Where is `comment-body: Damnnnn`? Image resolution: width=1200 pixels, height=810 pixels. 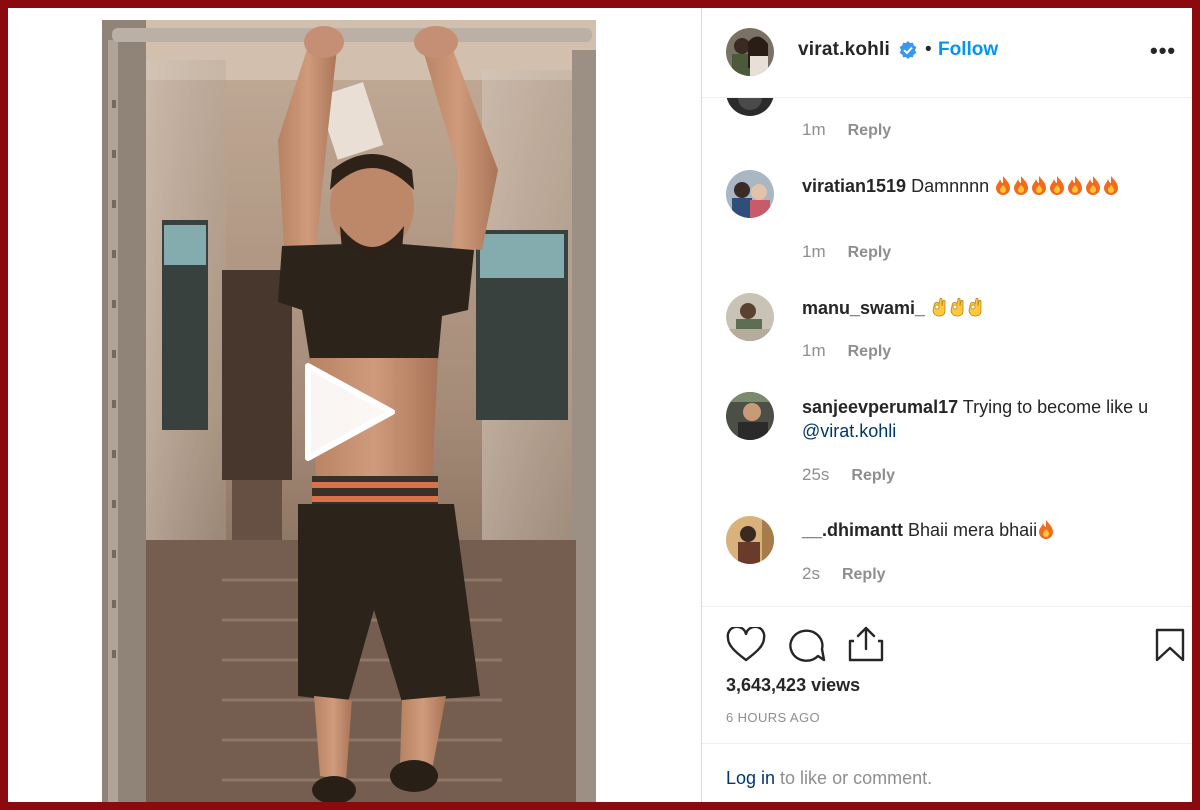 comment-body: Damnnnn is located at coordinates (950, 186).